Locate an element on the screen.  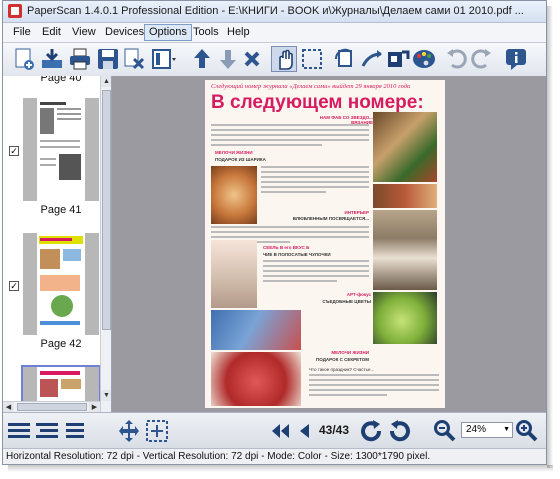
menu-options: Options is located at coordinates (168, 32).